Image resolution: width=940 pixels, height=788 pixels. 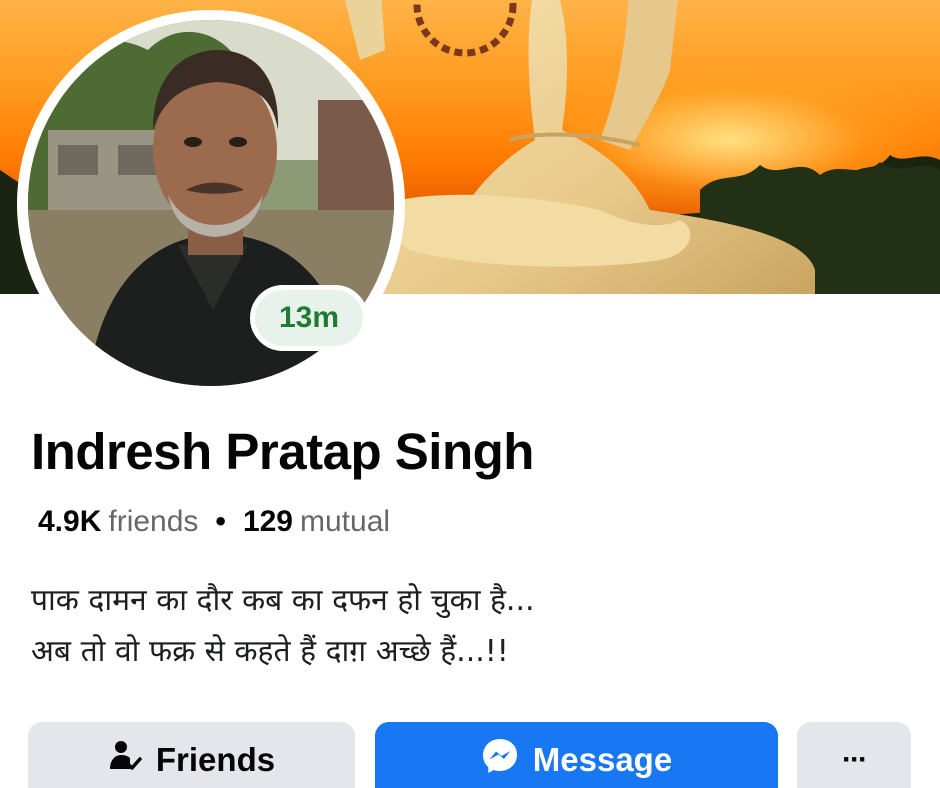 What do you see at coordinates (855, 759) in the screenshot?
I see `more-dots-icon: ···` at bounding box center [855, 759].